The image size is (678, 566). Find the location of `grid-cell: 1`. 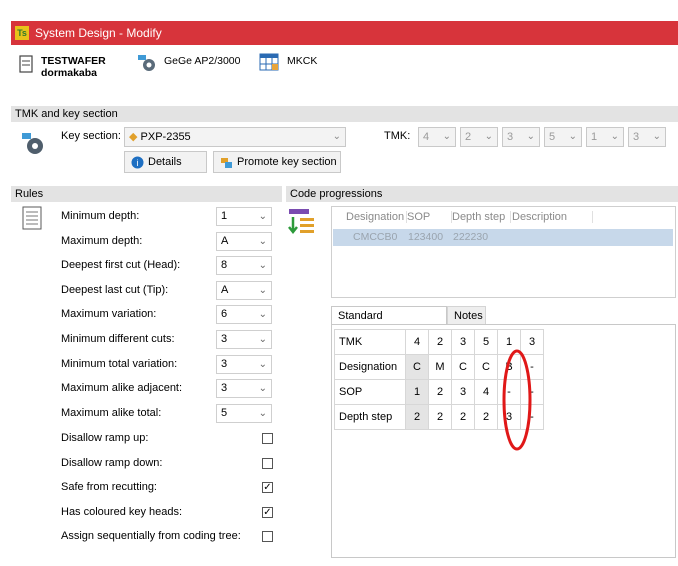

grid-cell: 1 is located at coordinates (417, 392).